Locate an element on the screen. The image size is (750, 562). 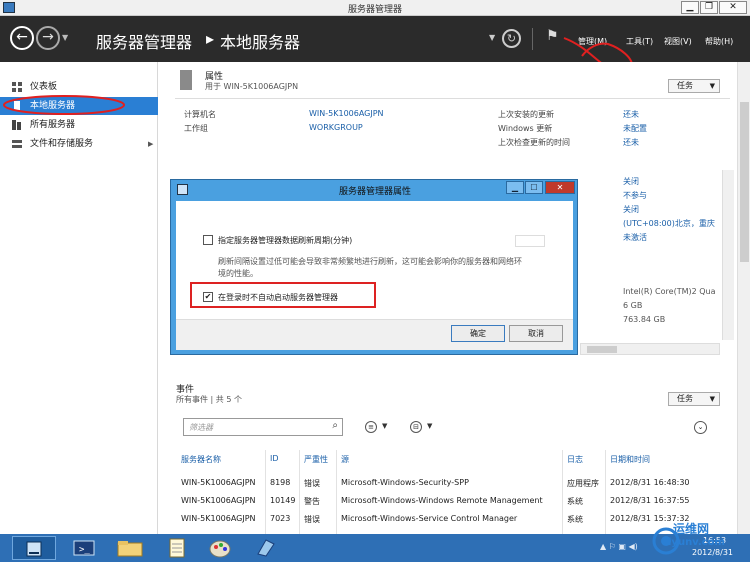
events-tasks-dropdown: 任务 ▼ is located at coordinates (694, 399).